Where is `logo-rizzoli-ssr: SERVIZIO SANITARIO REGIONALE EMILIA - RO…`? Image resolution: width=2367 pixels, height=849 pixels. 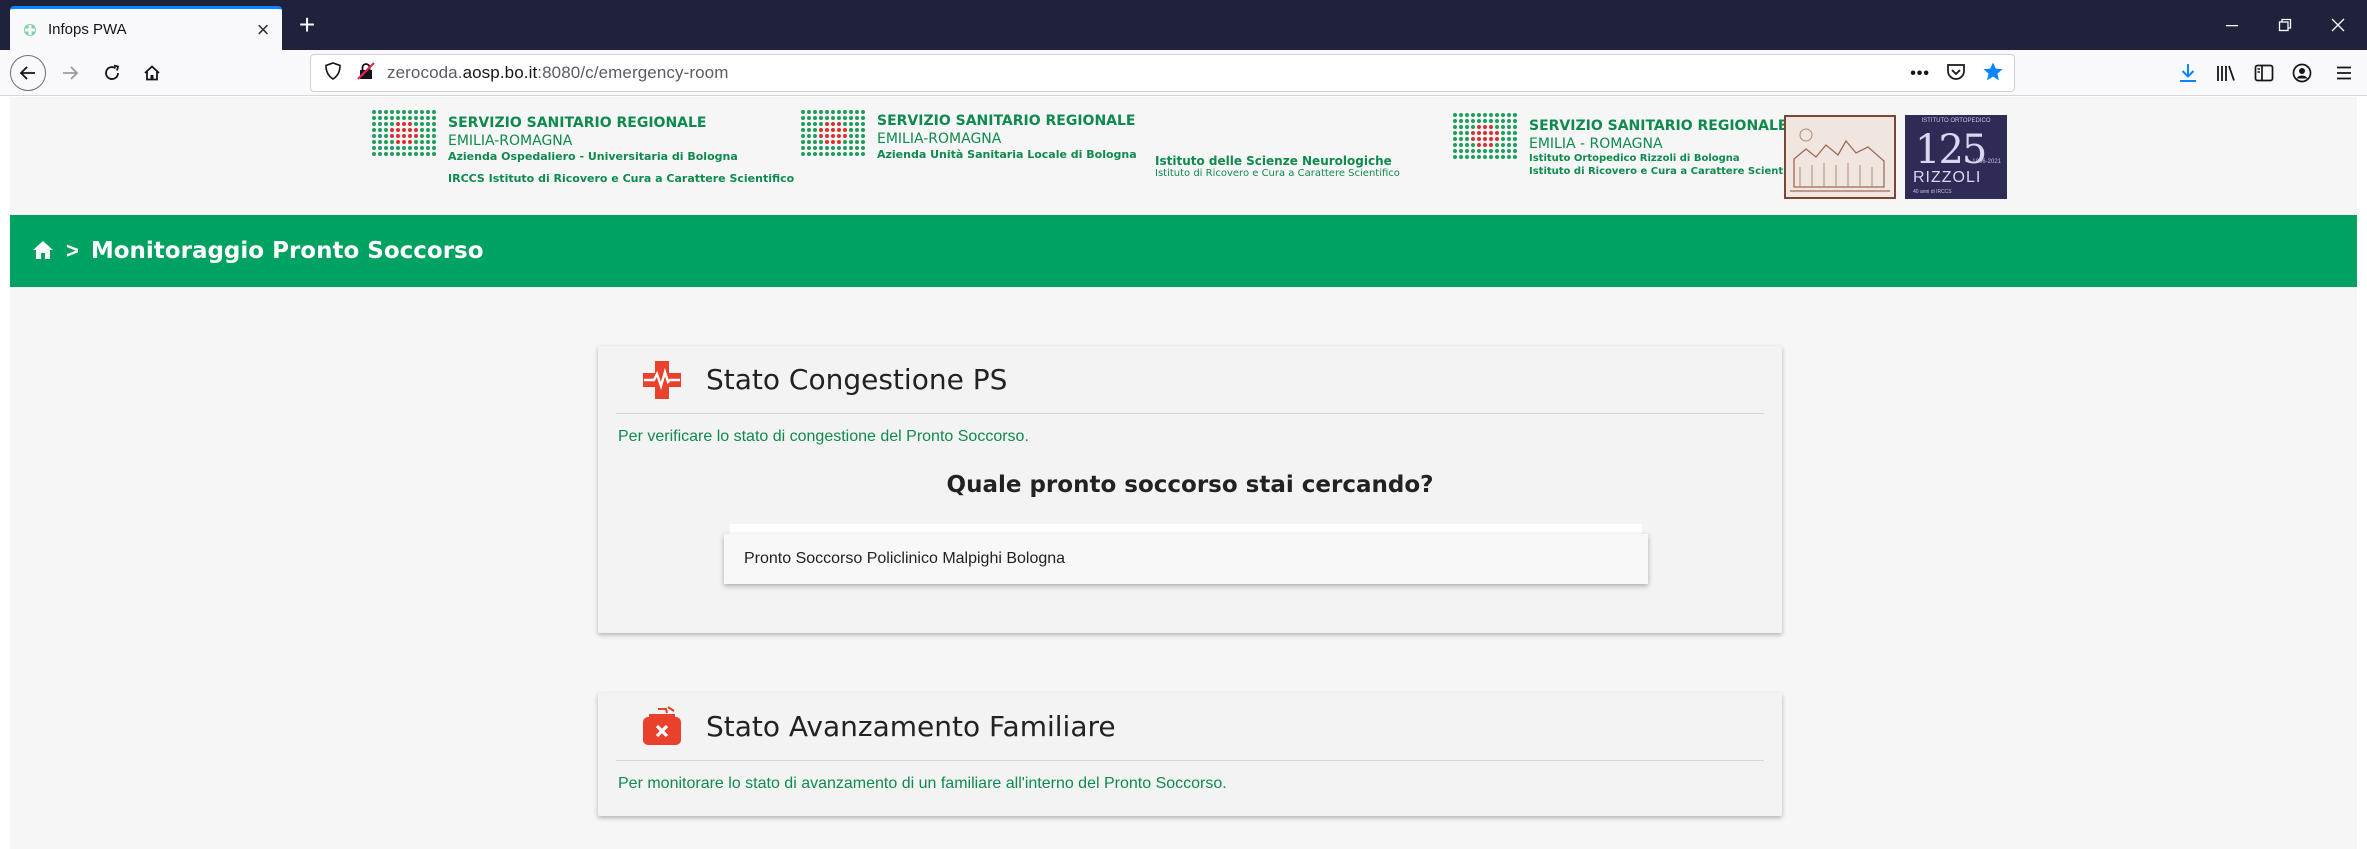
logo-rizzoli-ssr: SERVIZIO SANITARIO REGIONALE EMILIA - RO… is located at coordinates (1630, 145).